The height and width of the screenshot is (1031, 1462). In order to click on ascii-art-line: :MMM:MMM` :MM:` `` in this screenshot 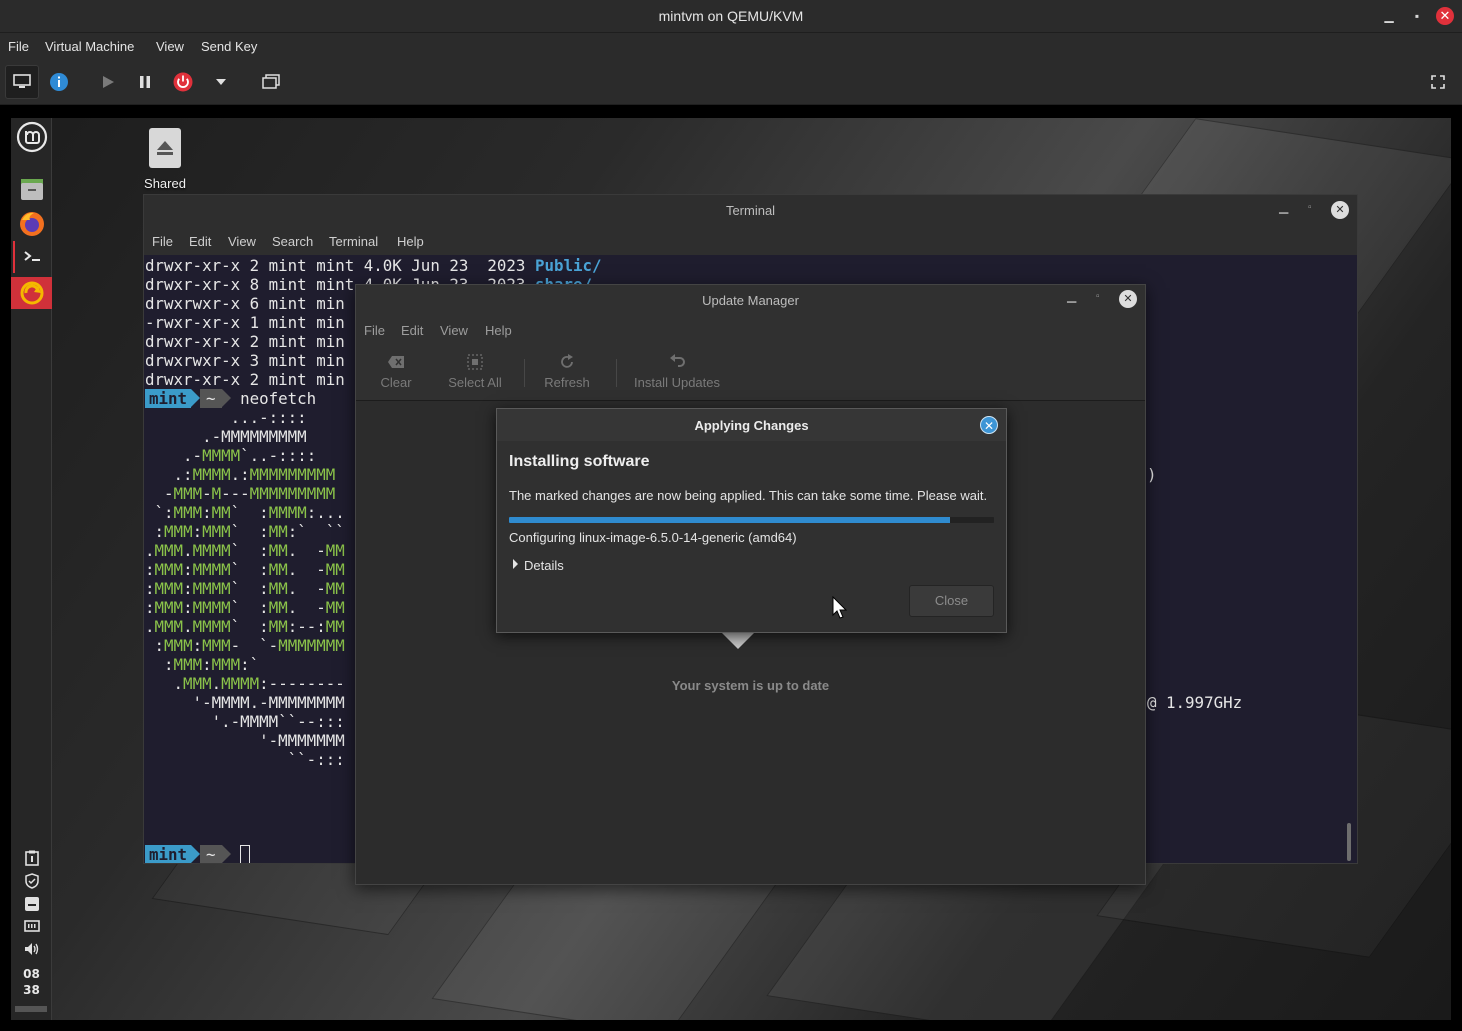, I will do `click(245, 531)`.